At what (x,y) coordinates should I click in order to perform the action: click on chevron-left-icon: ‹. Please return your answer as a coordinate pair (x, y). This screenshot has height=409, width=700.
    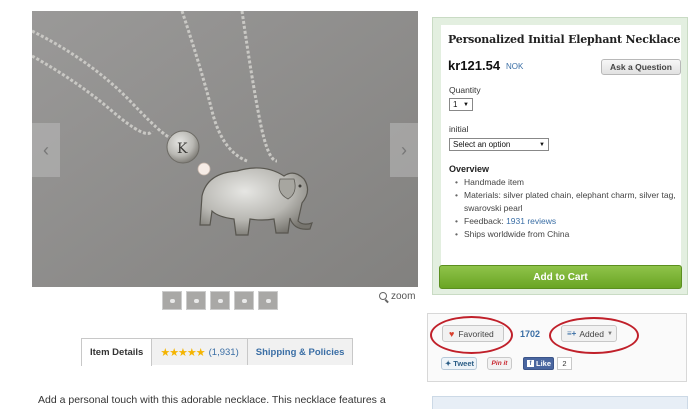
    Looking at the image, I should click on (46, 150).